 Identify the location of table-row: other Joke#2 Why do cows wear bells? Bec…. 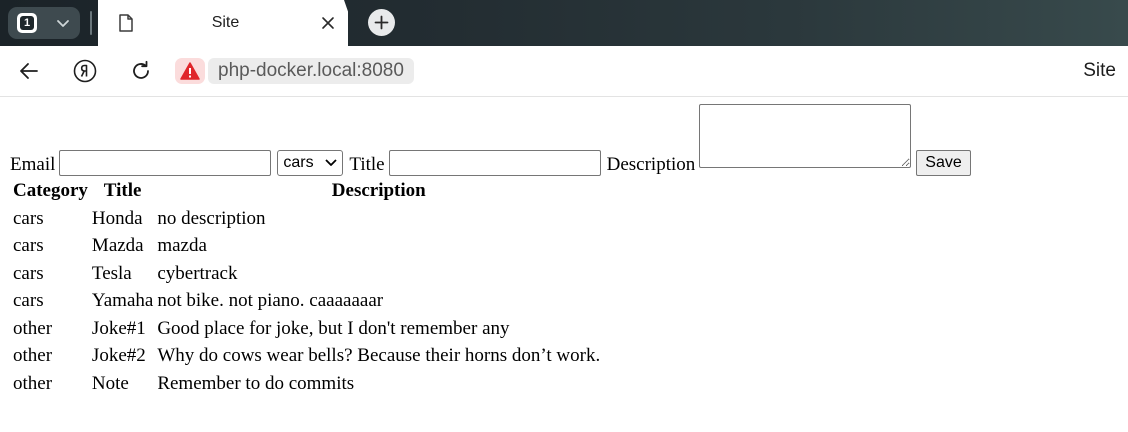
(306, 356).